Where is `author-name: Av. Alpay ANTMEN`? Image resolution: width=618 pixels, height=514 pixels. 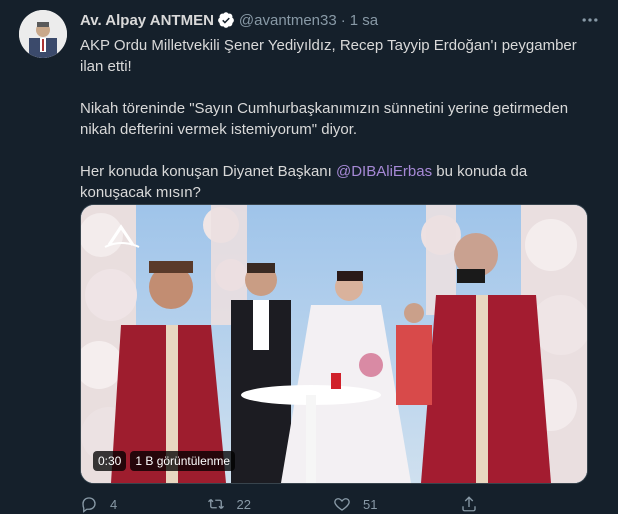
author-name: Av. Alpay ANTMEN is located at coordinates (147, 20).